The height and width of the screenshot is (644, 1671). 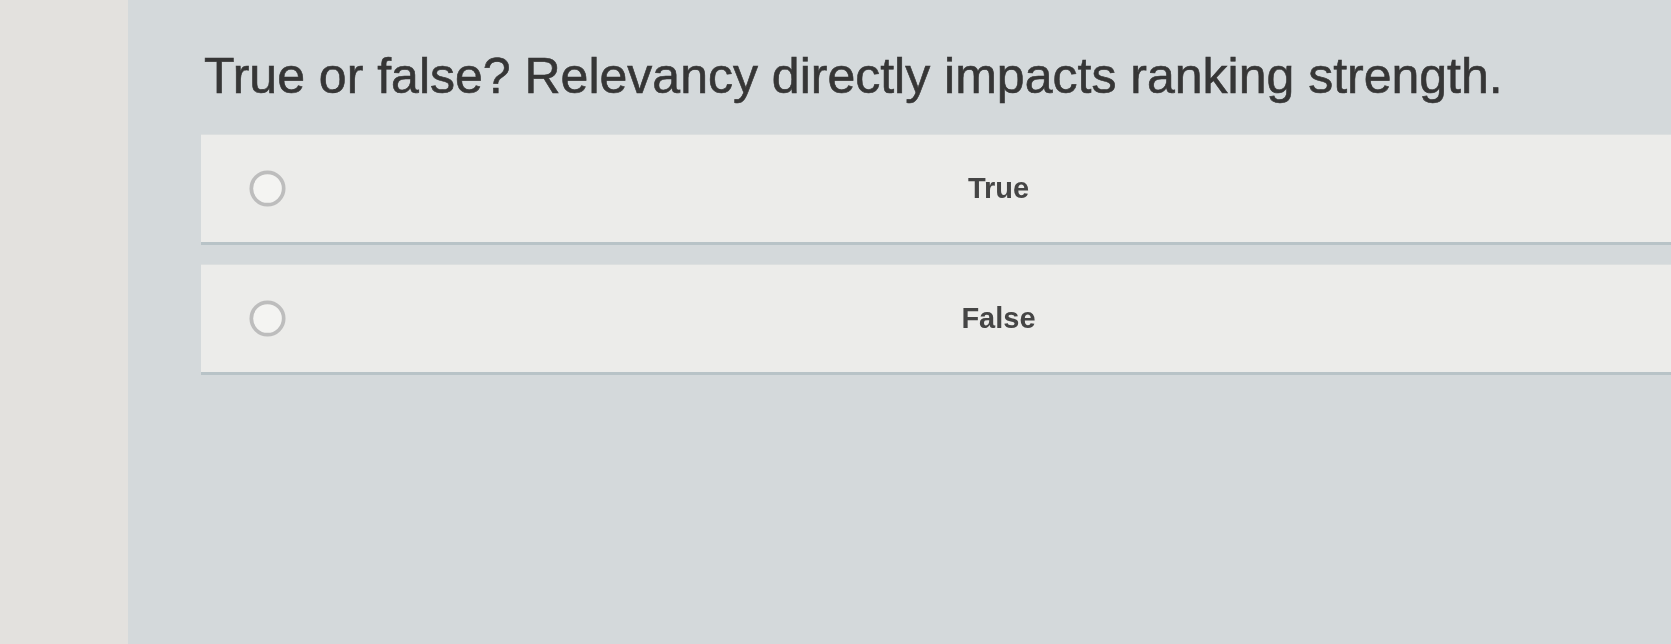 What do you see at coordinates (854, 77) in the screenshot?
I see `question-text: True or false? Relevancy directly impacts ranking strength.` at bounding box center [854, 77].